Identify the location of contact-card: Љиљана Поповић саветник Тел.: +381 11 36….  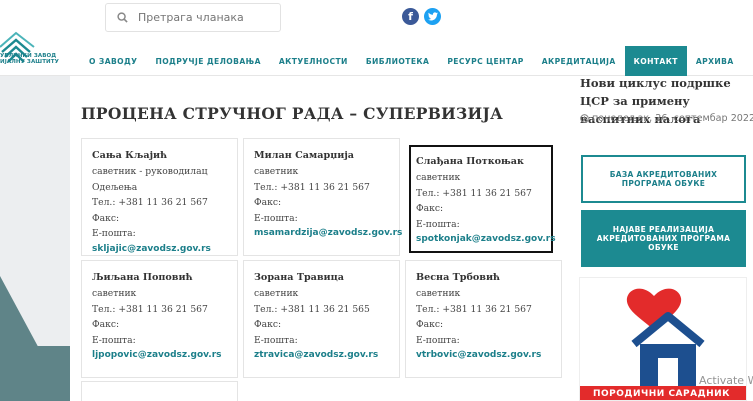
(159, 319).